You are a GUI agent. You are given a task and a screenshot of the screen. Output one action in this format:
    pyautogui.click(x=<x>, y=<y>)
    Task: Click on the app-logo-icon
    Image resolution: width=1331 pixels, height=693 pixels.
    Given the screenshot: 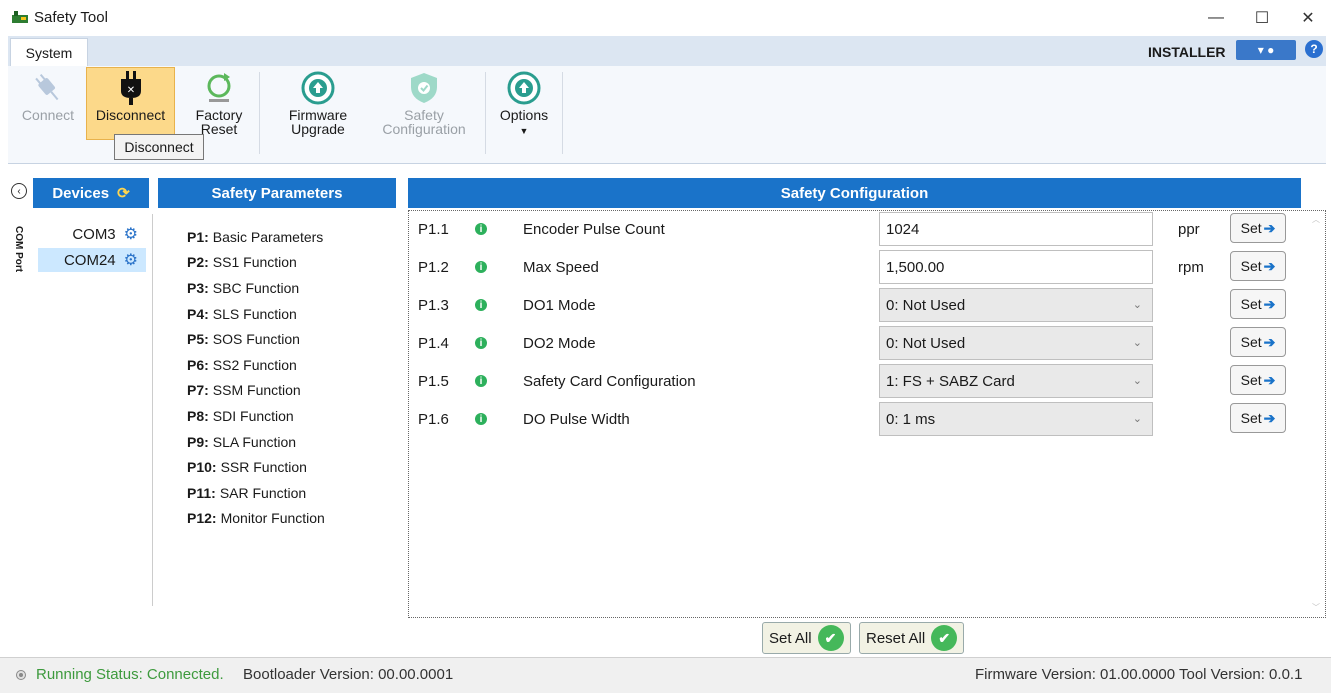 What is the action you would take?
    pyautogui.click(x=20, y=16)
    